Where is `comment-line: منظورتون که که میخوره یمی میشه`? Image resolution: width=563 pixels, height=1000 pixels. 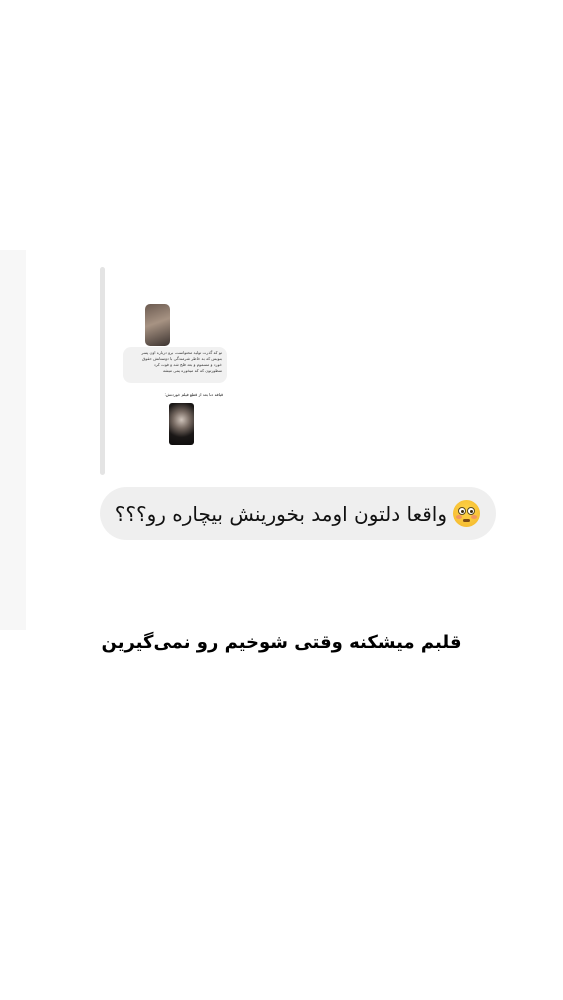
comment-line: منظورتون که که میخوره یمی میشه is located at coordinates (192, 370).